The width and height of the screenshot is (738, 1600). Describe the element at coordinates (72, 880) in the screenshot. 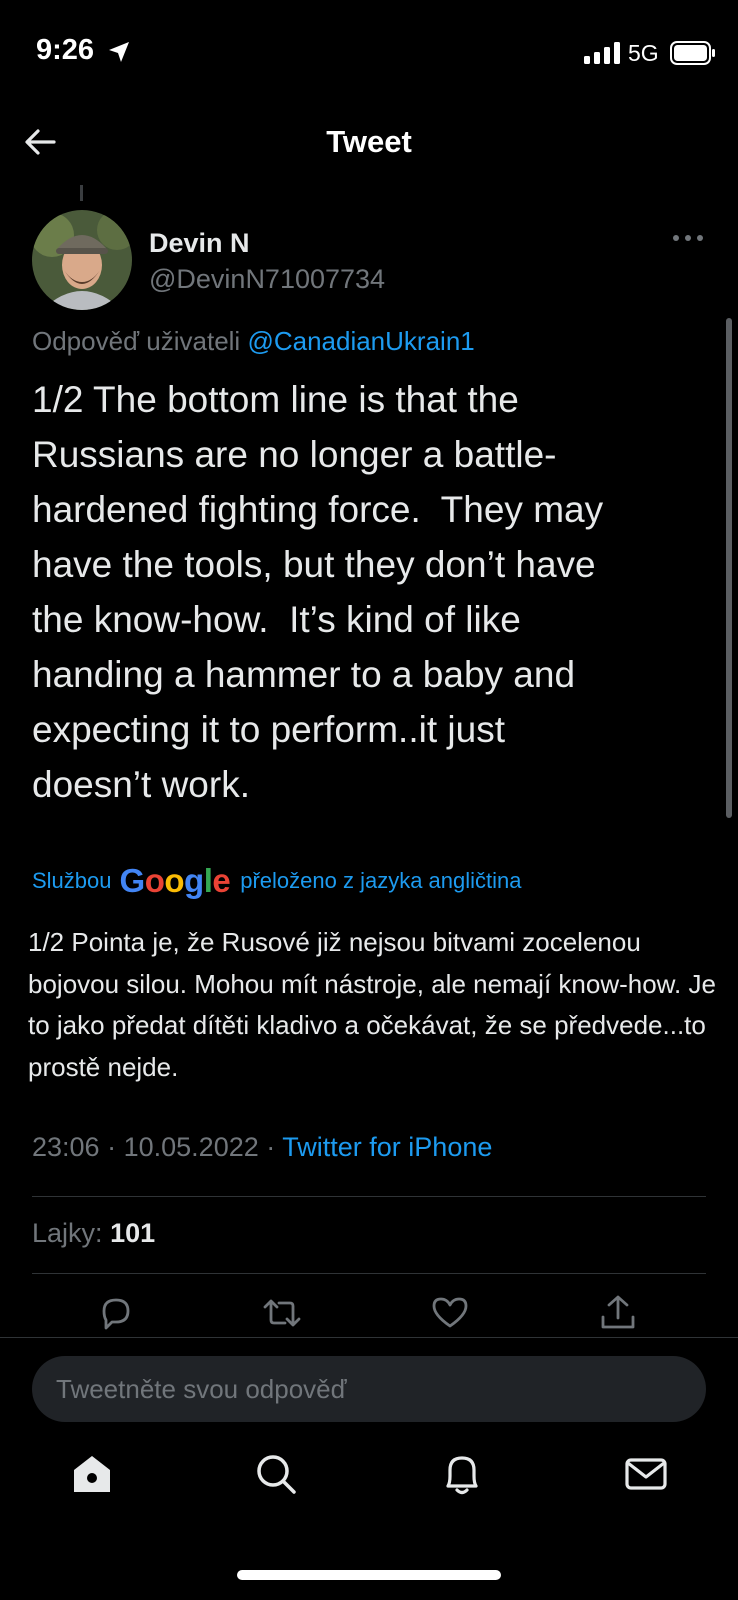

I see `translation-prefix: Službou` at that location.